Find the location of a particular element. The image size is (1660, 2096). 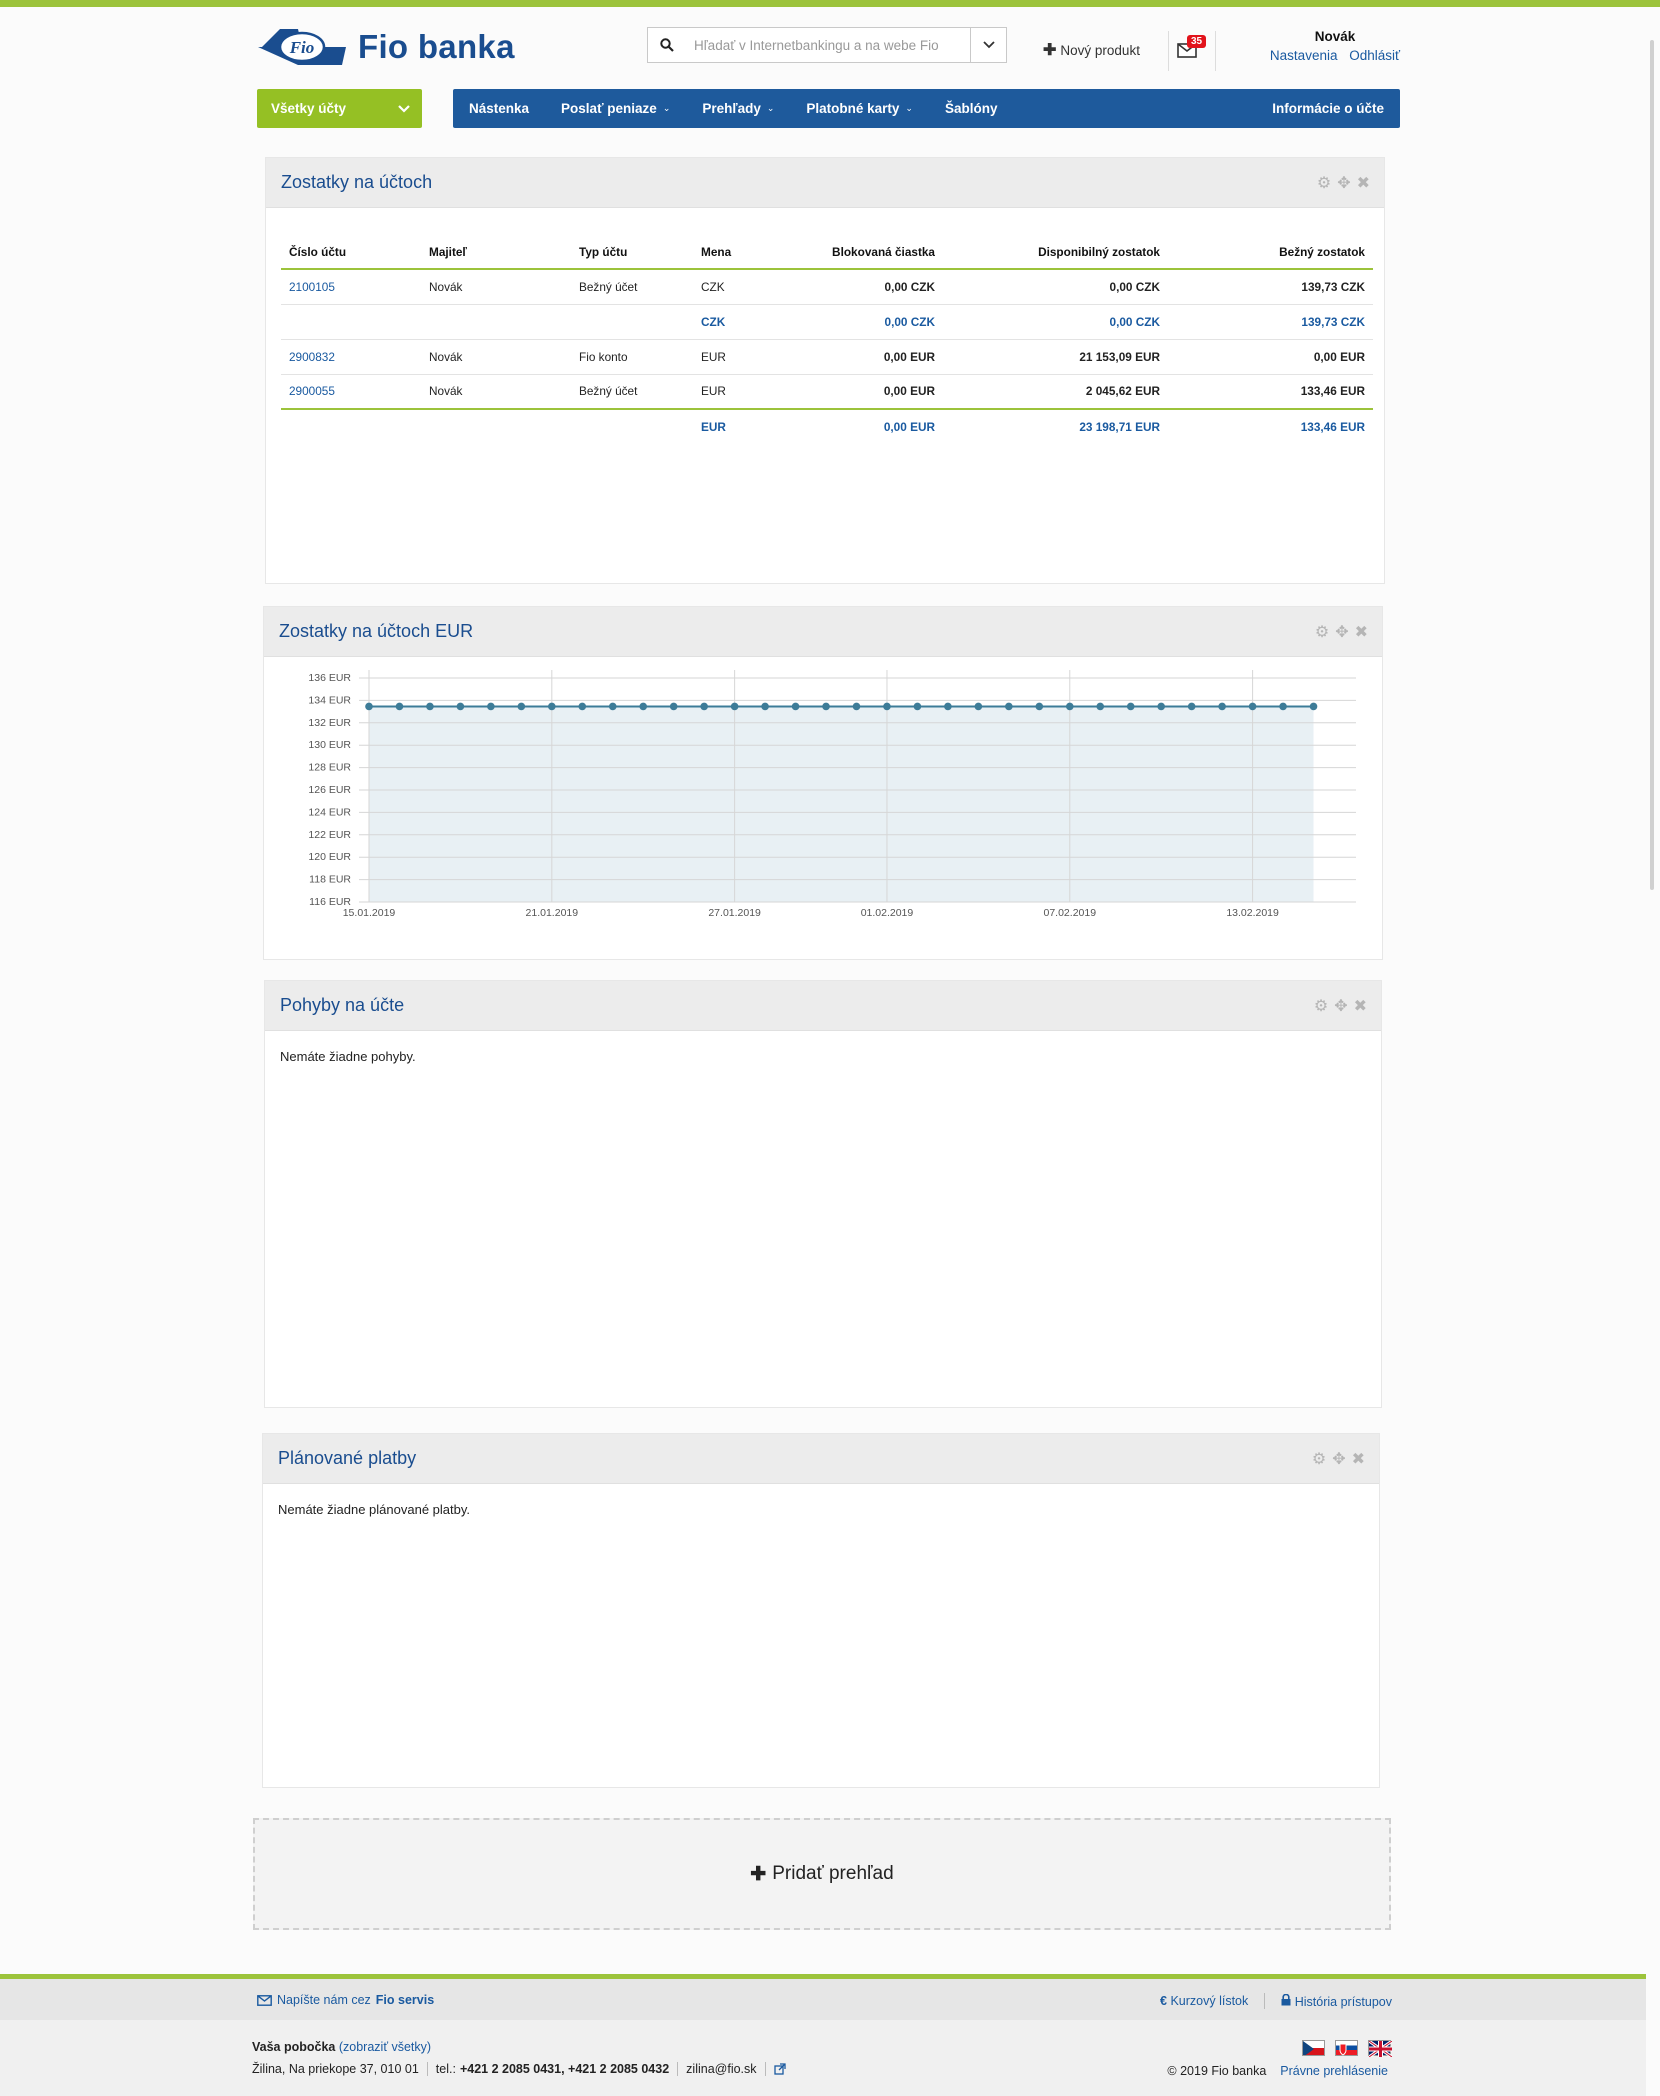

available-cell: 21 153,09 EUR is located at coordinates (1055, 357).